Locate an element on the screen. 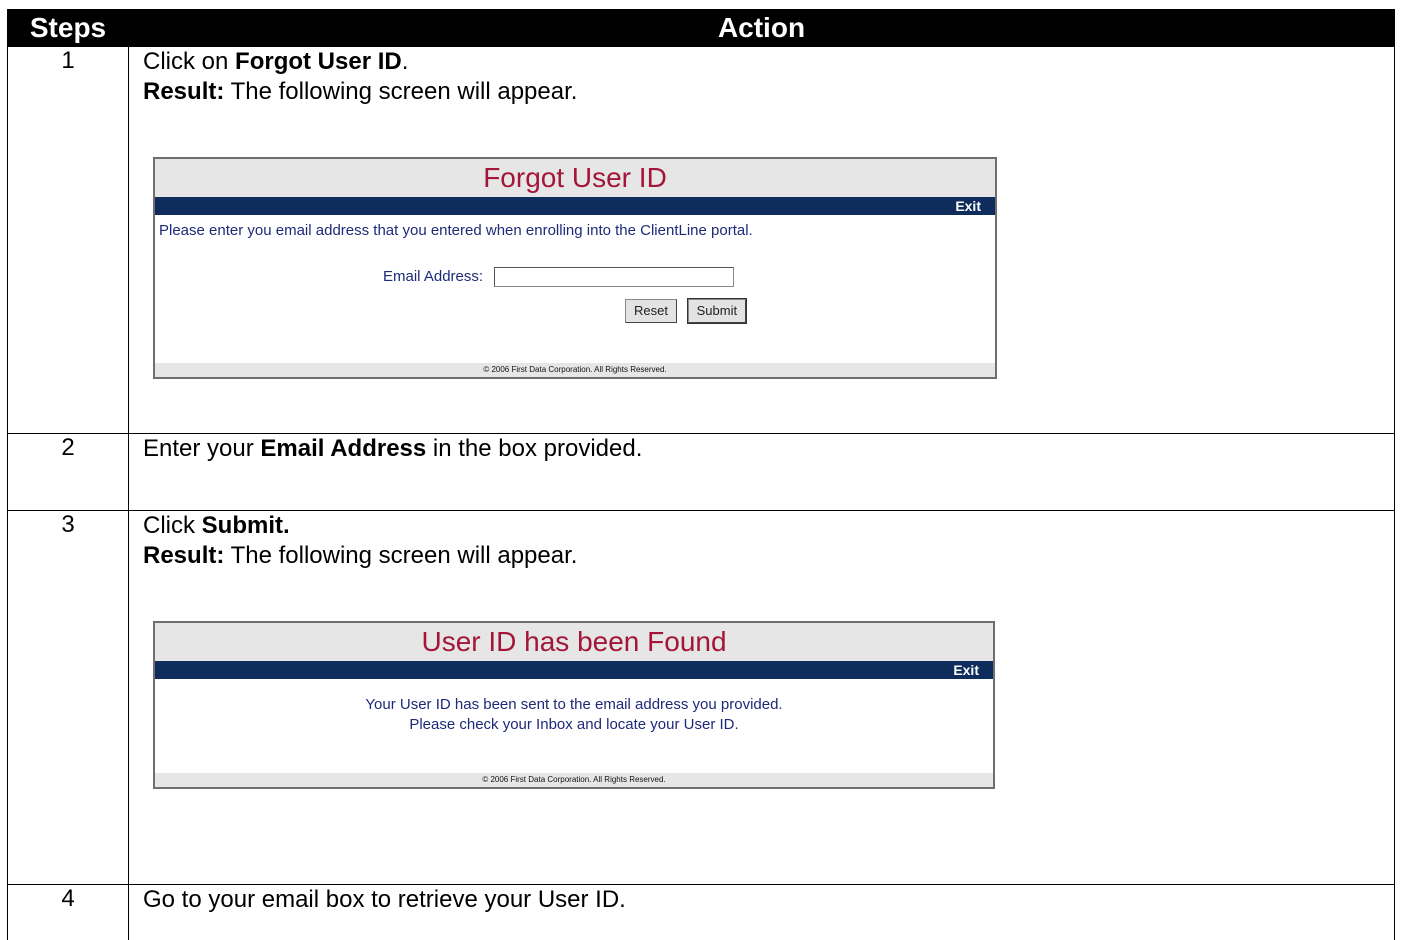 The image size is (1401, 940). step-number: 3 is located at coordinates (68, 697).